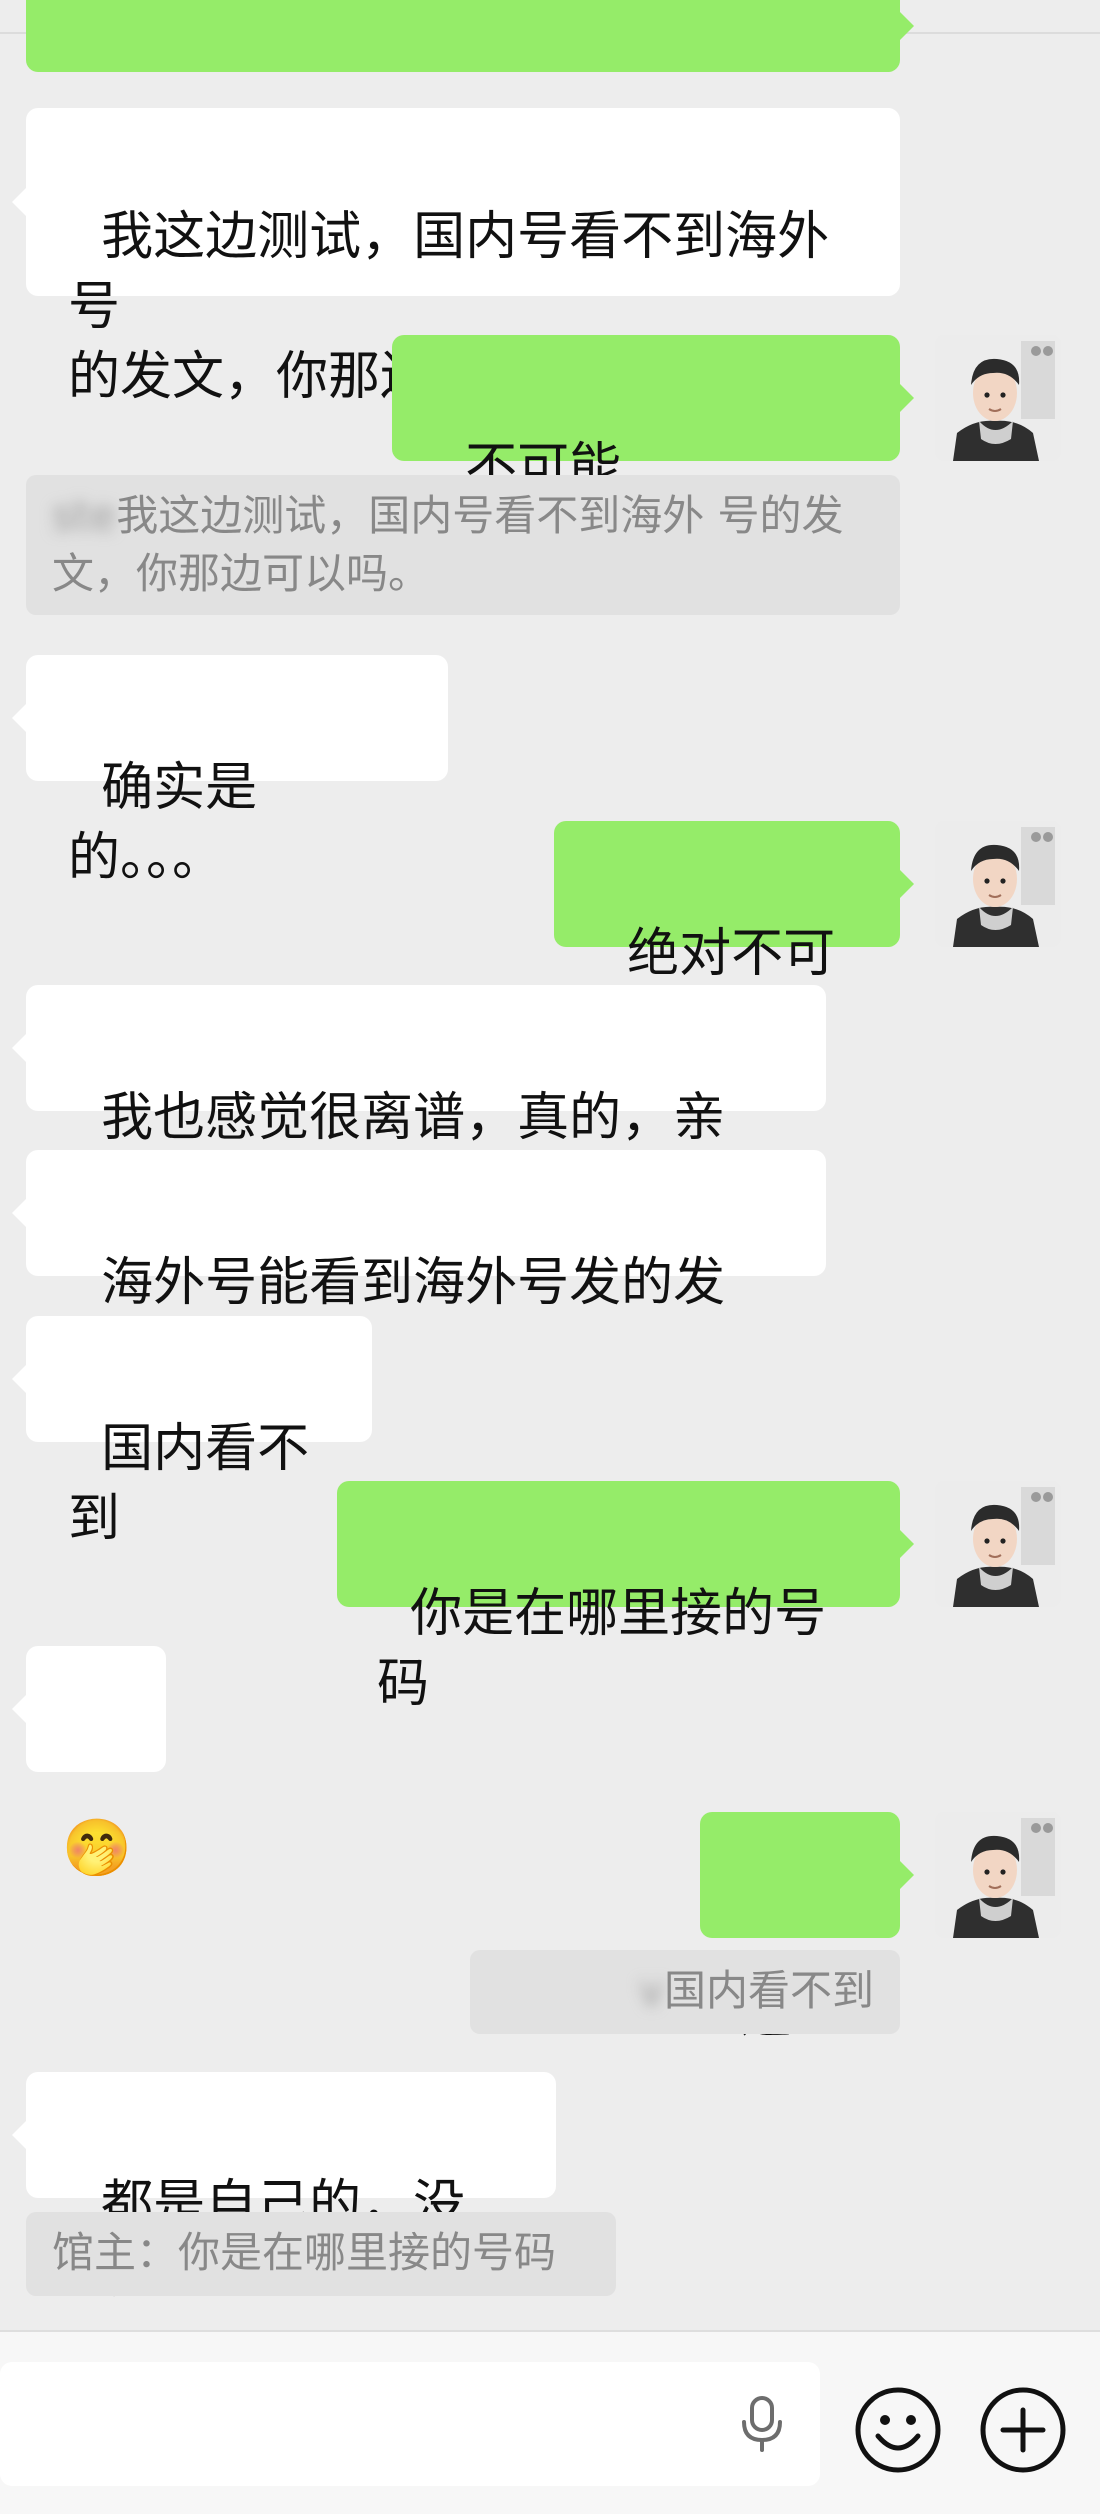  I want to click on message-bubble-left: 我这边测试，国内号看不到海外号 的发文，你那边可以吗。, so click(463, 257).